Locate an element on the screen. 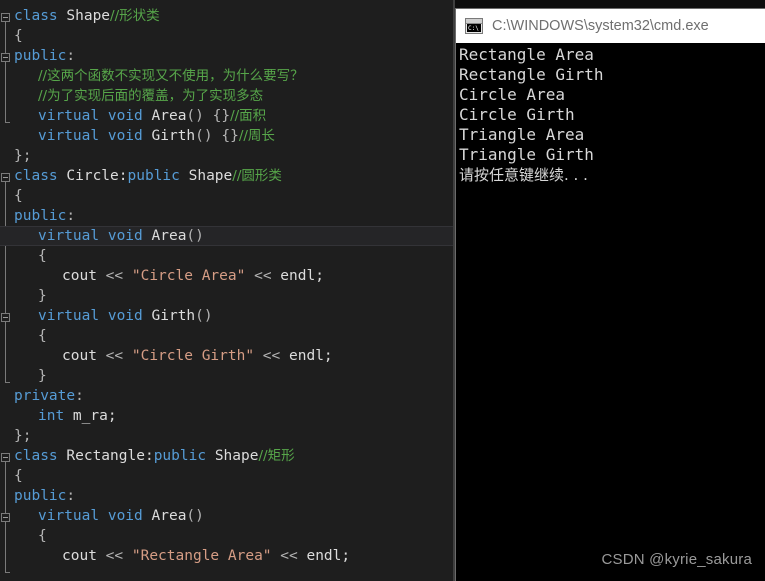  code-token: //这两个函数不实现又不使用，为什么要写？ is located at coordinates (171, 76).